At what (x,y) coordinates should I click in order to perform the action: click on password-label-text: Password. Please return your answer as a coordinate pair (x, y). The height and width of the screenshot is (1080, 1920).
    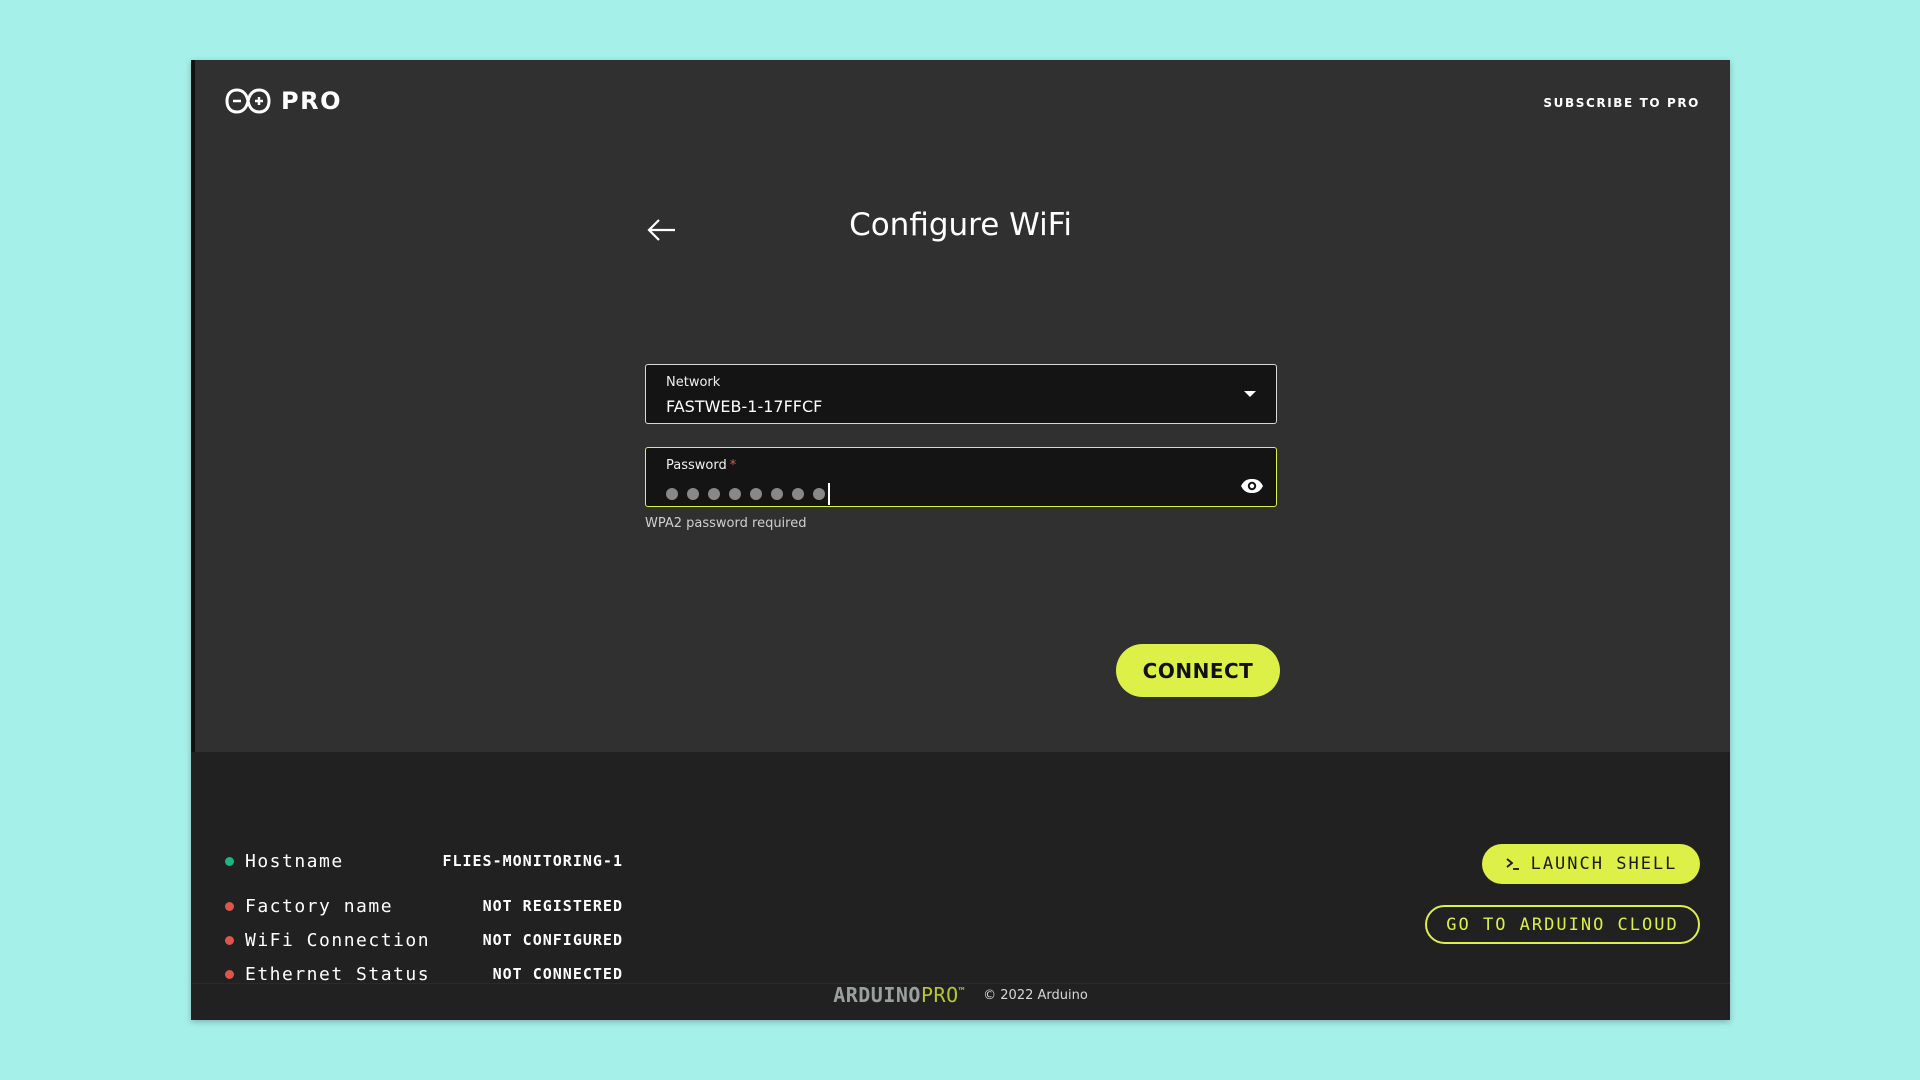
    Looking at the image, I should click on (696, 465).